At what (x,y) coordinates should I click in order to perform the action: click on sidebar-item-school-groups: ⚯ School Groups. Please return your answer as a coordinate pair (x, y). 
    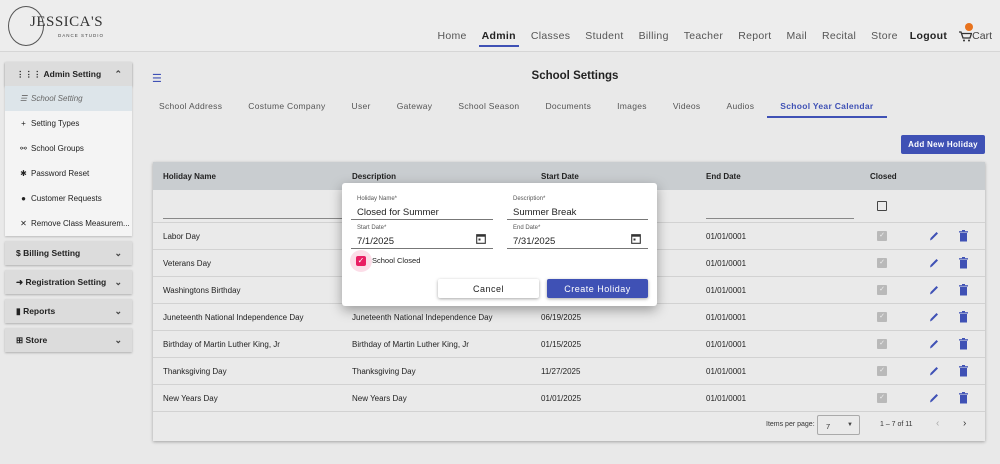
    Looking at the image, I should click on (68, 148).